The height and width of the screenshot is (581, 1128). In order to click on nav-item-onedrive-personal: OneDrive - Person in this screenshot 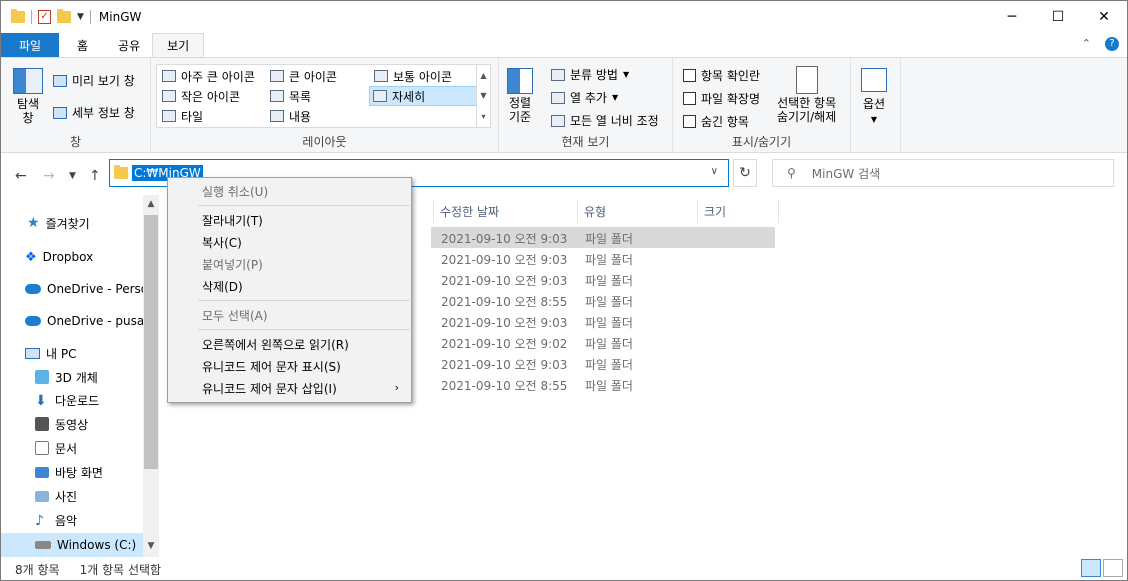, I will do `click(78, 289)`.